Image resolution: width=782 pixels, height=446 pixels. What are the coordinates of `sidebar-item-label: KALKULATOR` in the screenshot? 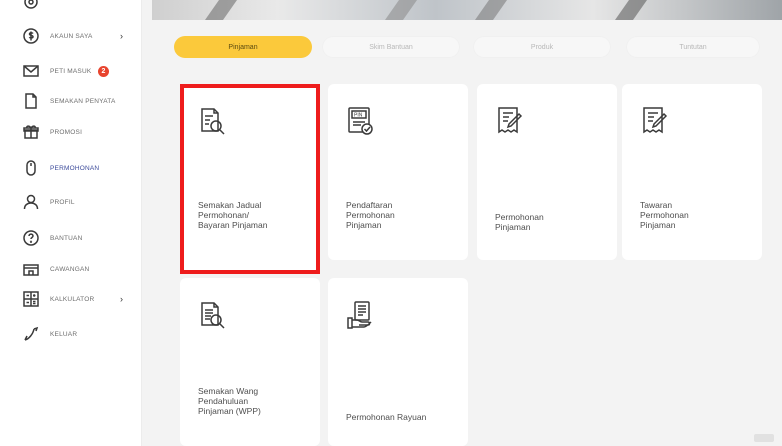 It's located at (72, 299).